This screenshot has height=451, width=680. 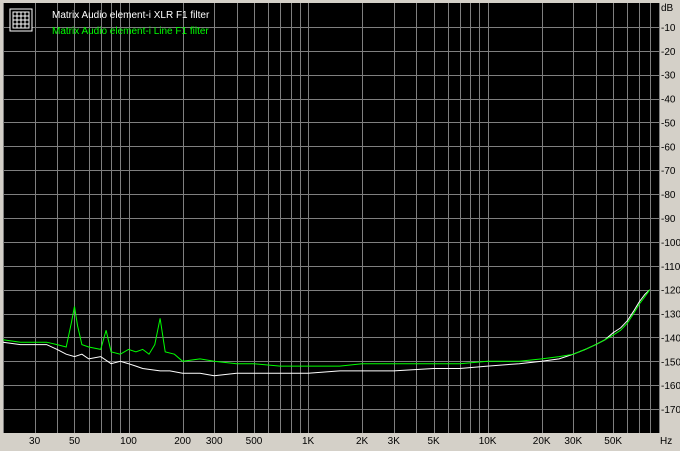 I want to click on x-tick-label: 50, so click(x=75, y=441).